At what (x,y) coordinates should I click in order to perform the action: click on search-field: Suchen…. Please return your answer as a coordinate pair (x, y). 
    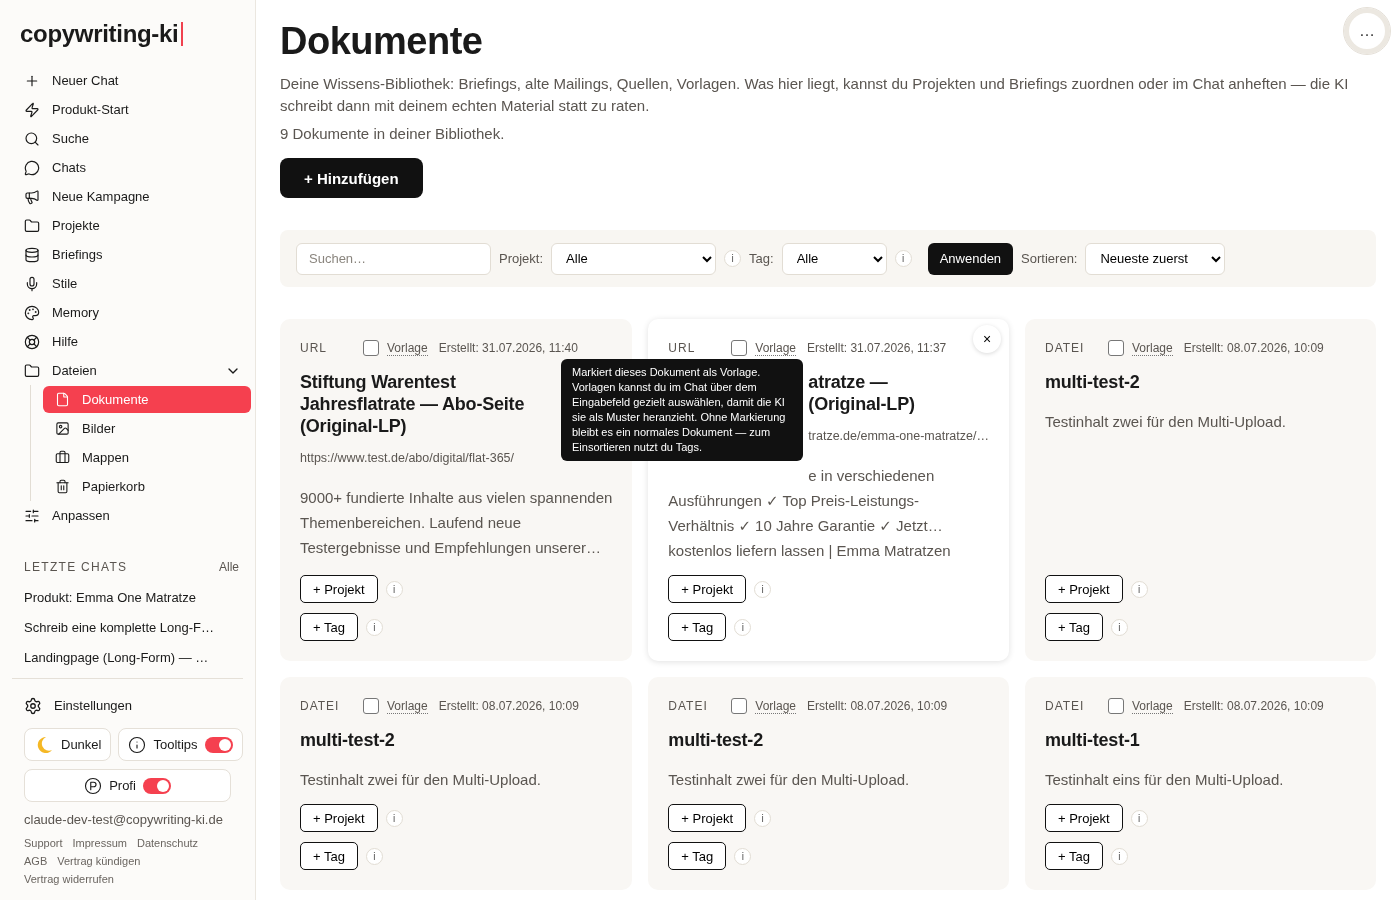
    Looking at the image, I should click on (393, 258).